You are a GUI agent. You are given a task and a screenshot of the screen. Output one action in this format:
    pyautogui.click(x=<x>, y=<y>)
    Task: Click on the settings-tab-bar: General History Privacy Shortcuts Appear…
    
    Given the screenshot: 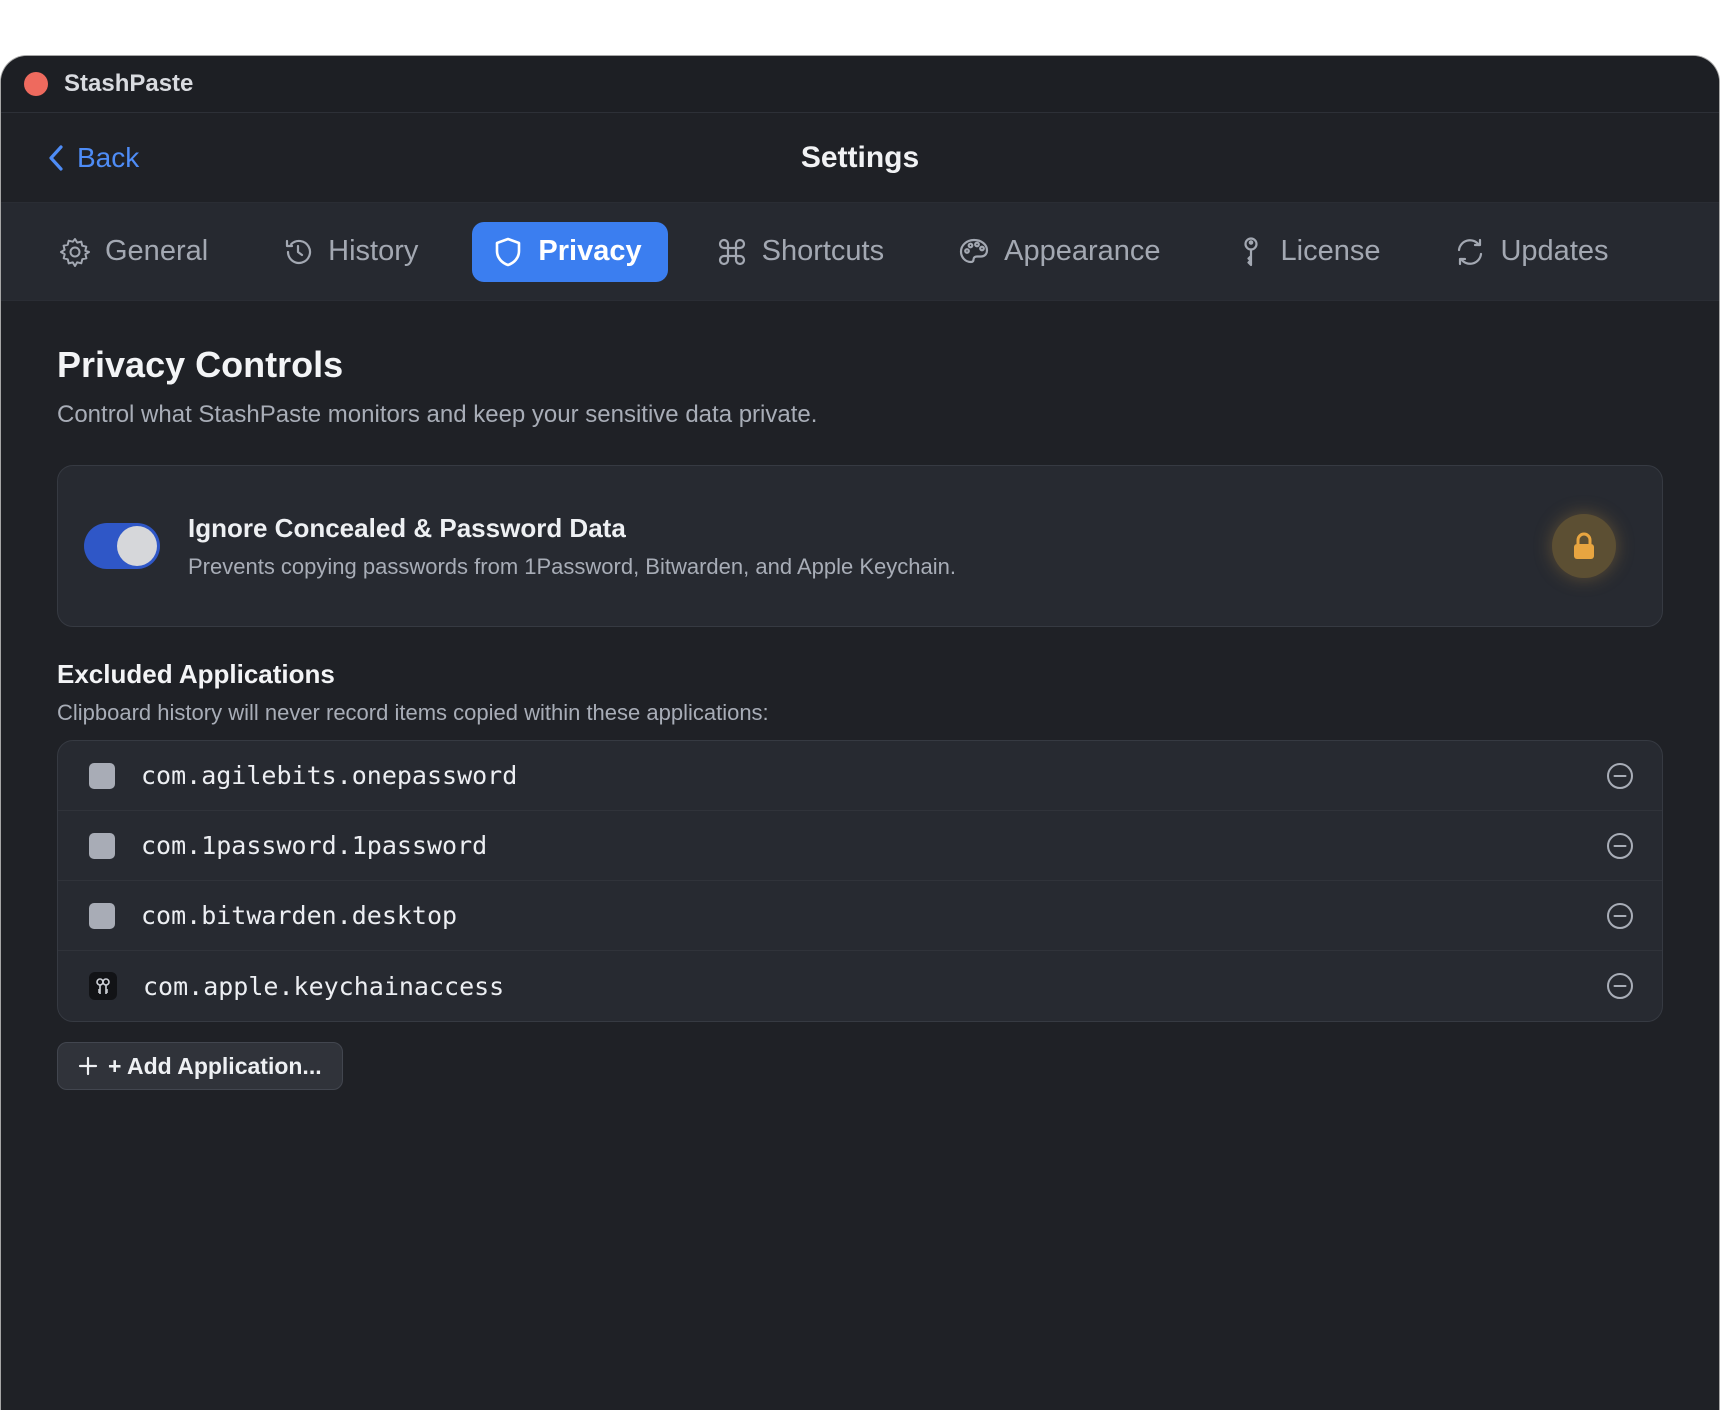 What is the action you would take?
    pyautogui.click(x=860, y=251)
    